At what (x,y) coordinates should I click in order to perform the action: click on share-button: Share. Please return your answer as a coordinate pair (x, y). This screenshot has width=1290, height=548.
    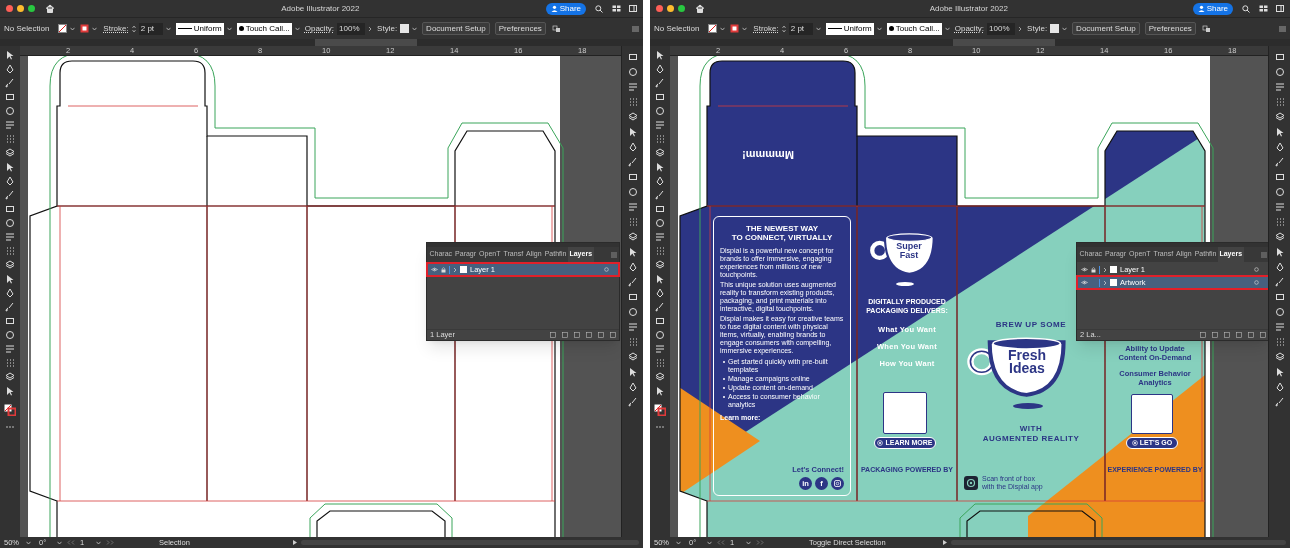
    Looking at the image, I should click on (565, 8).